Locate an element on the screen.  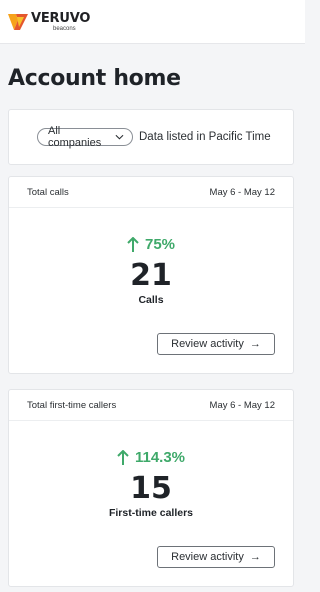
company-select: All companies is located at coordinates (85, 137).